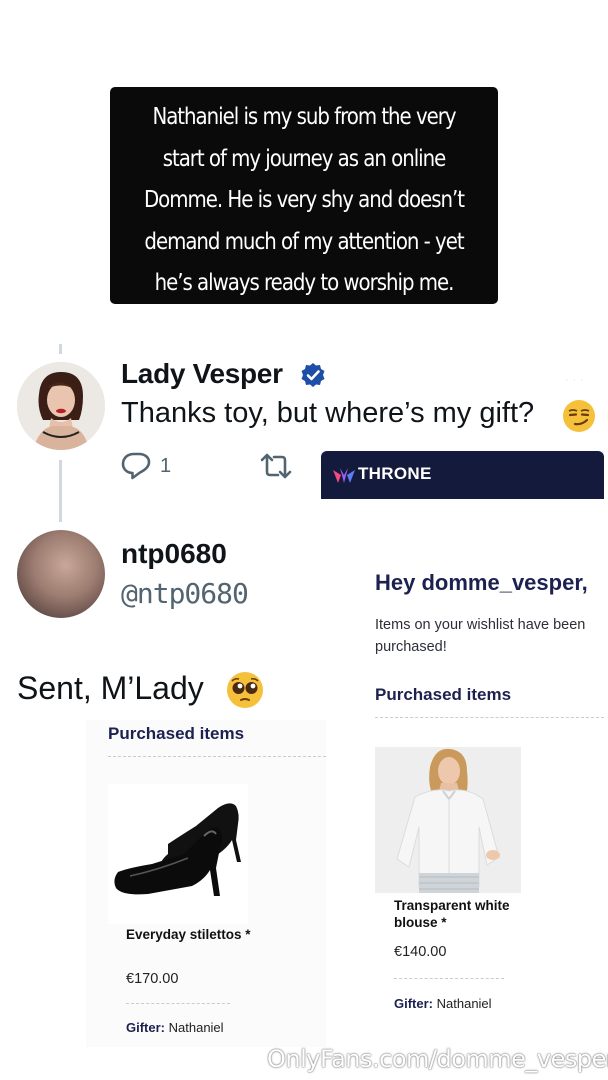 The width and height of the screenshot is (608, 1080). What do you see at coordinates (304, 117) in the screenshot?
I see `caption-line: Nathaniel is my sub from the very` at bounding box center [304, 117].